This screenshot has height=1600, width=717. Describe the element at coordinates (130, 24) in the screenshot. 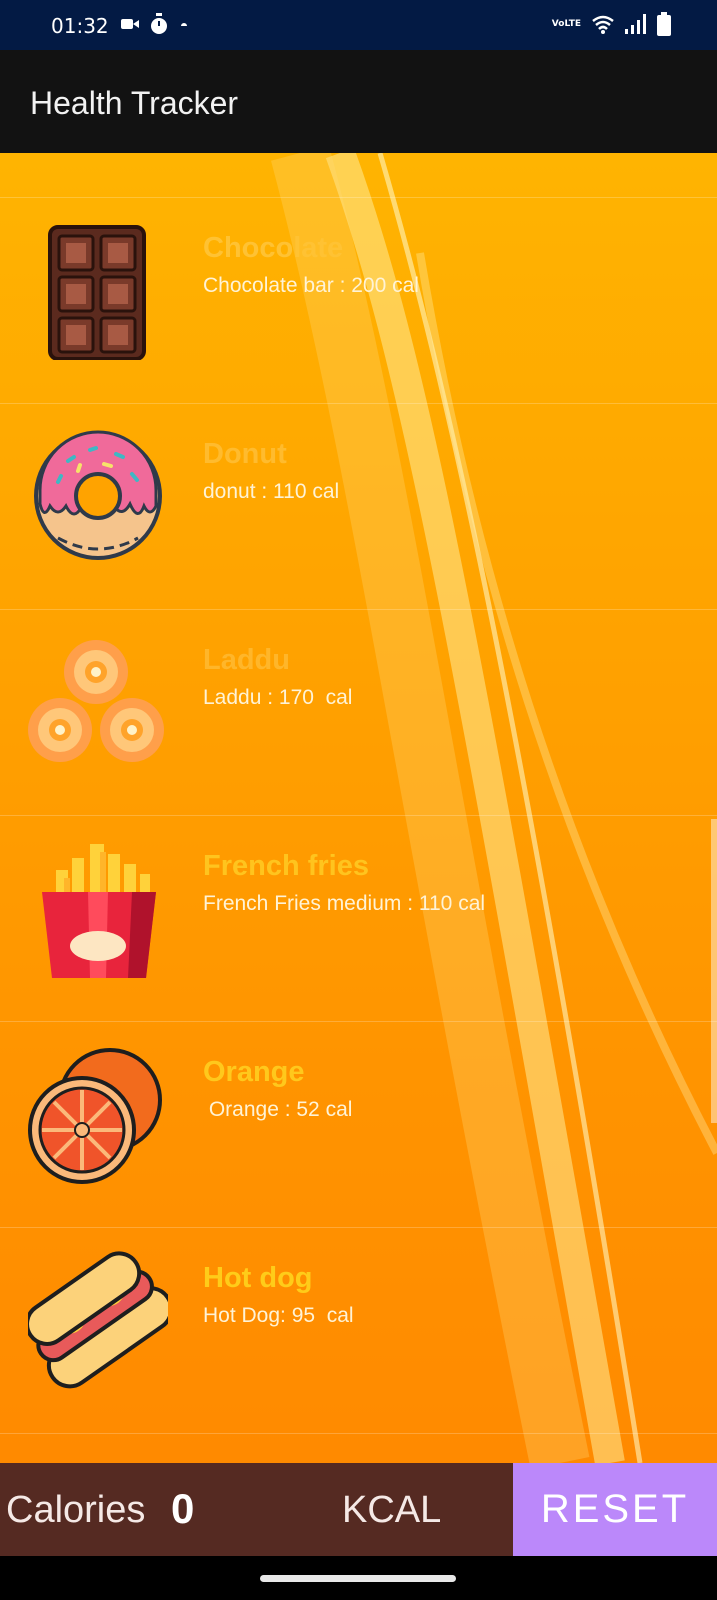

I see `video-camera-icon` at that location.